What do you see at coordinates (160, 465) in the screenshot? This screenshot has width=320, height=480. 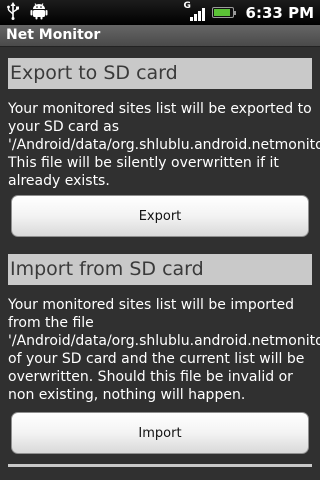 I see `next-section-header-edge` at bounding box center [160, 465].